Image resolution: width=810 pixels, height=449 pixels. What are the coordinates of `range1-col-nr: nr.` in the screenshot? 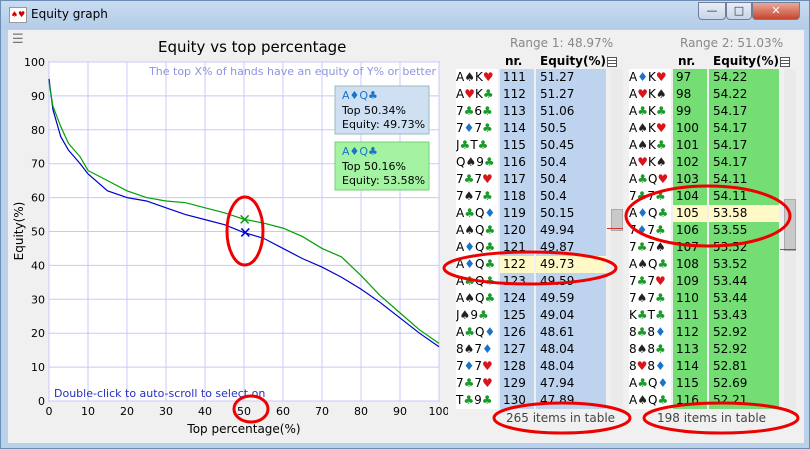 It's located at (513, 61).